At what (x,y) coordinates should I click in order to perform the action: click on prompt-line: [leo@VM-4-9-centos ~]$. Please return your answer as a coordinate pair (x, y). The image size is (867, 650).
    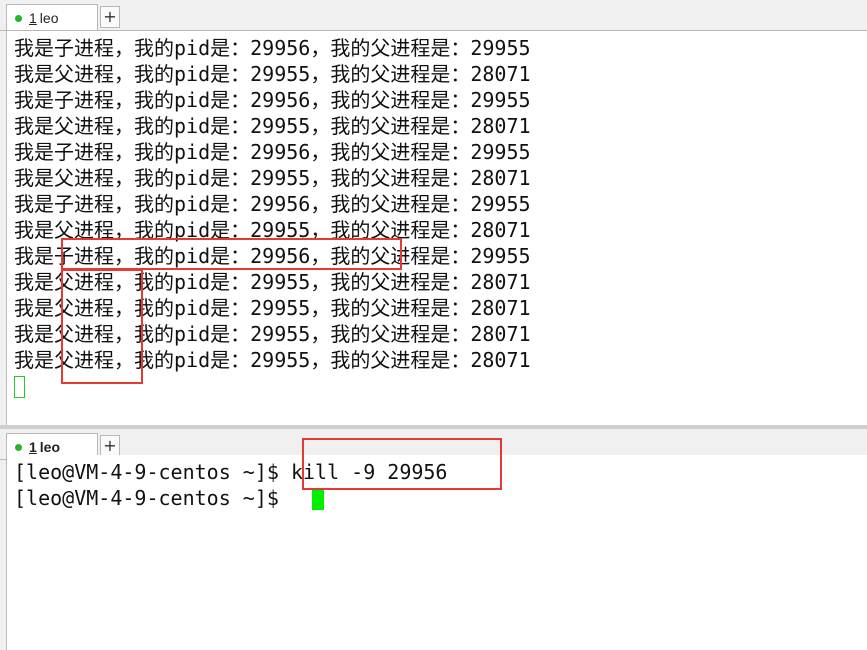
    Looking at the image, I should click on (152, 498).